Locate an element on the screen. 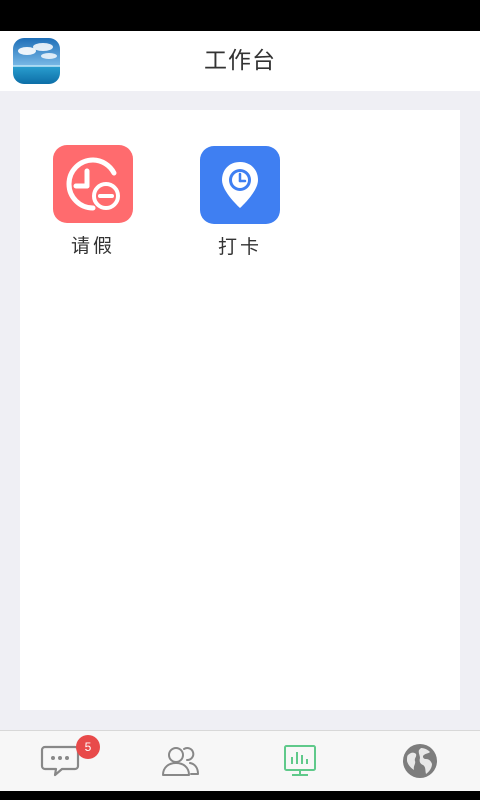 This screenshot has width=480, height=800. app-tile-leave: 请假 is located at coordinates (93, 201).